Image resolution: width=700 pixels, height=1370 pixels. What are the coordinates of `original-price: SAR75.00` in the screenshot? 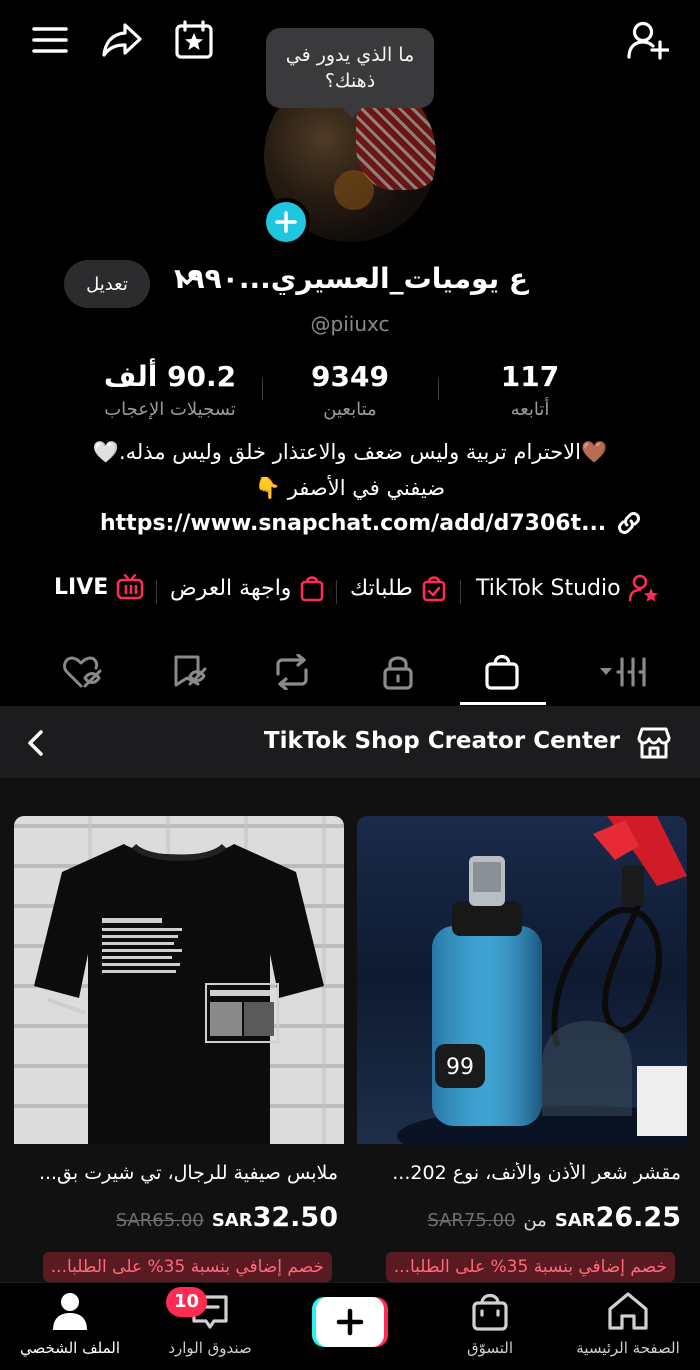 It's located at (471, 1220).